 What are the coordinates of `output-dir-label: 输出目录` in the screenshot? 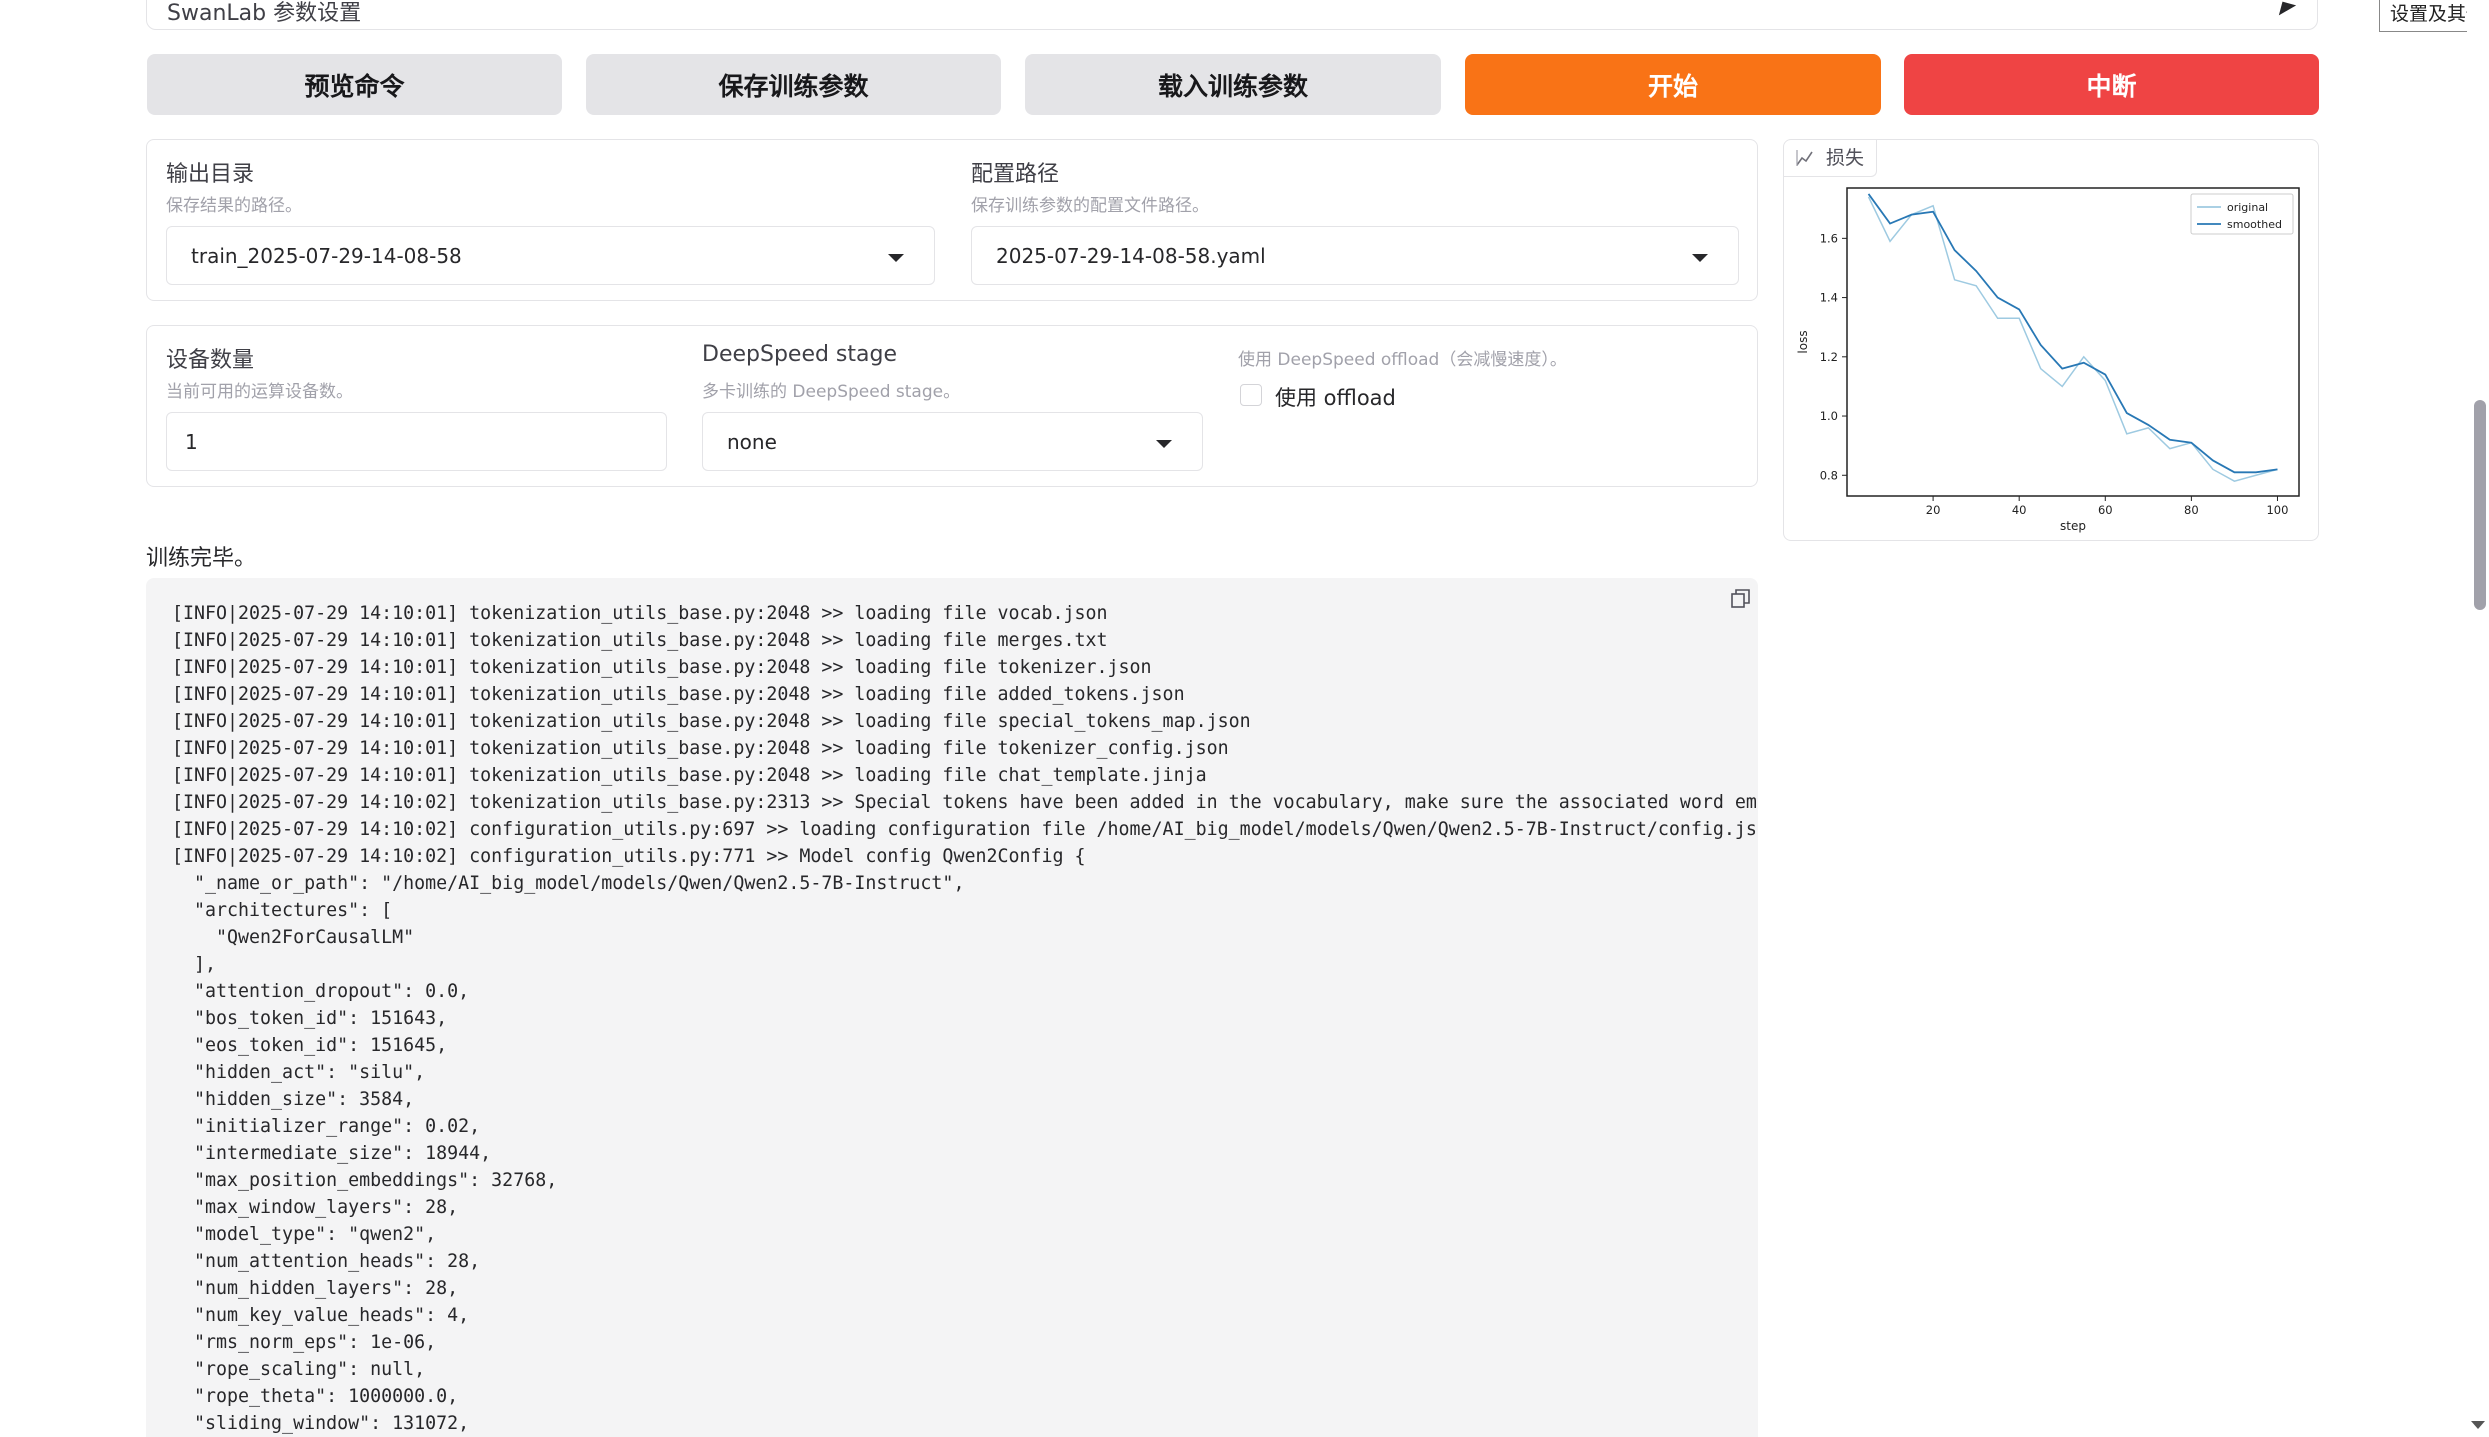 It's located at (210, 174).